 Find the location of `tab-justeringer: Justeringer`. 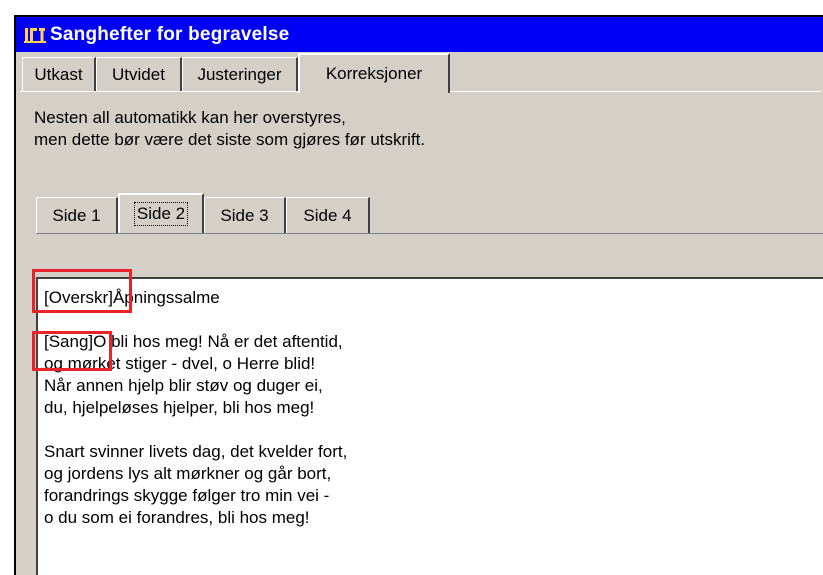

tab-justeringer: Justeringer is located at coordinates (240, 74).